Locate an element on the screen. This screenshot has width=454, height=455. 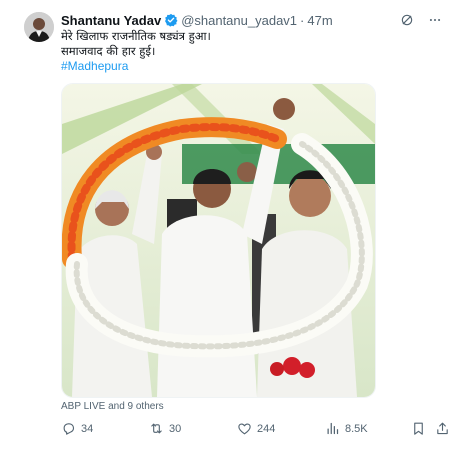
grok-icon is located at coordinates (407, 20).